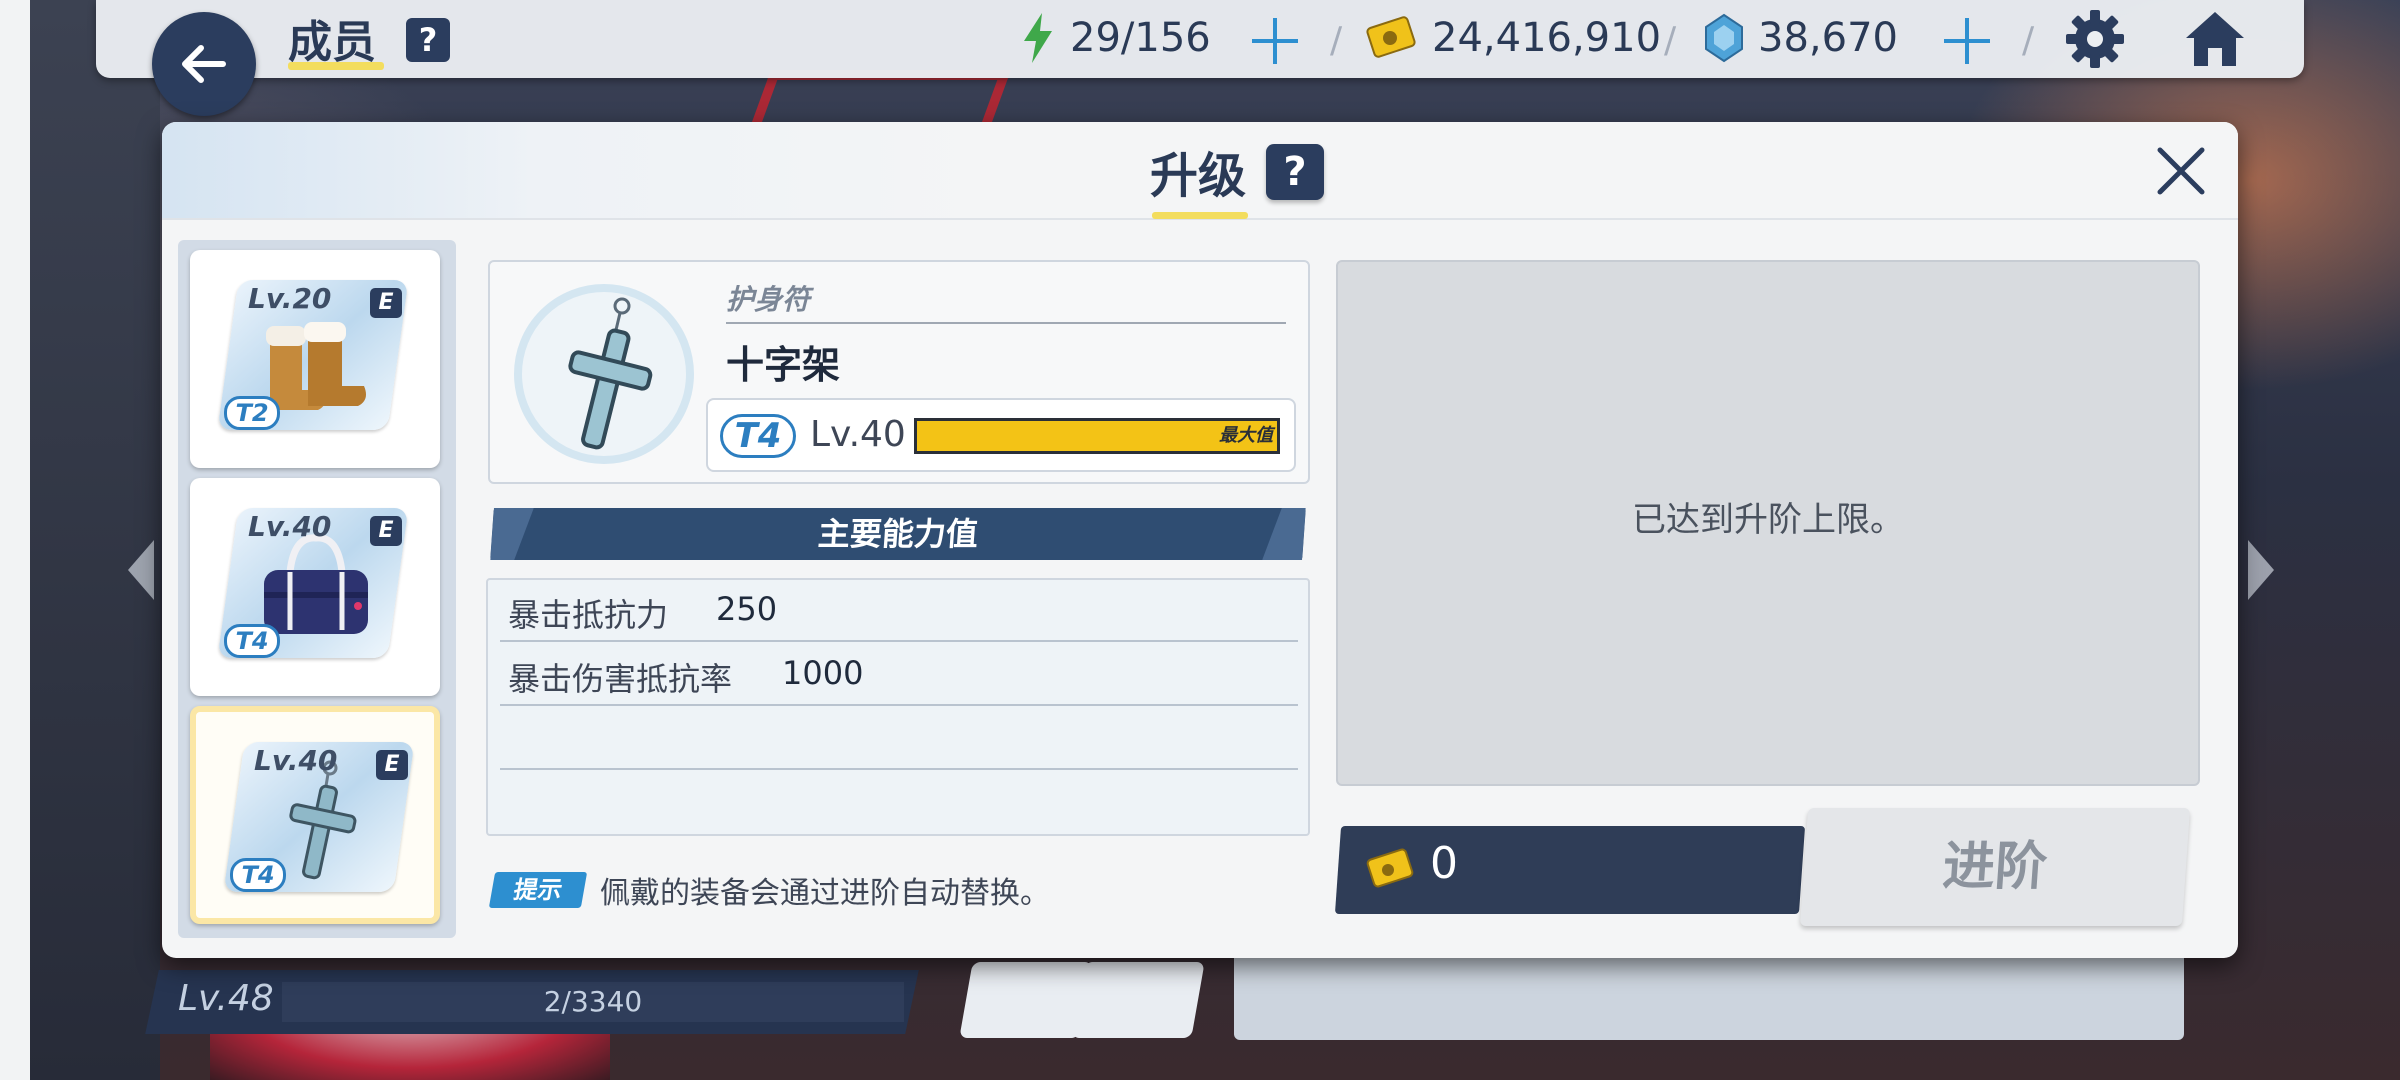 The height and width of the screenshot is (1080, 2400). What do you see at coordinates (1200, 215) in the screenshot?
I see `dialog-title-underline` at bounding box center [1200, 215].